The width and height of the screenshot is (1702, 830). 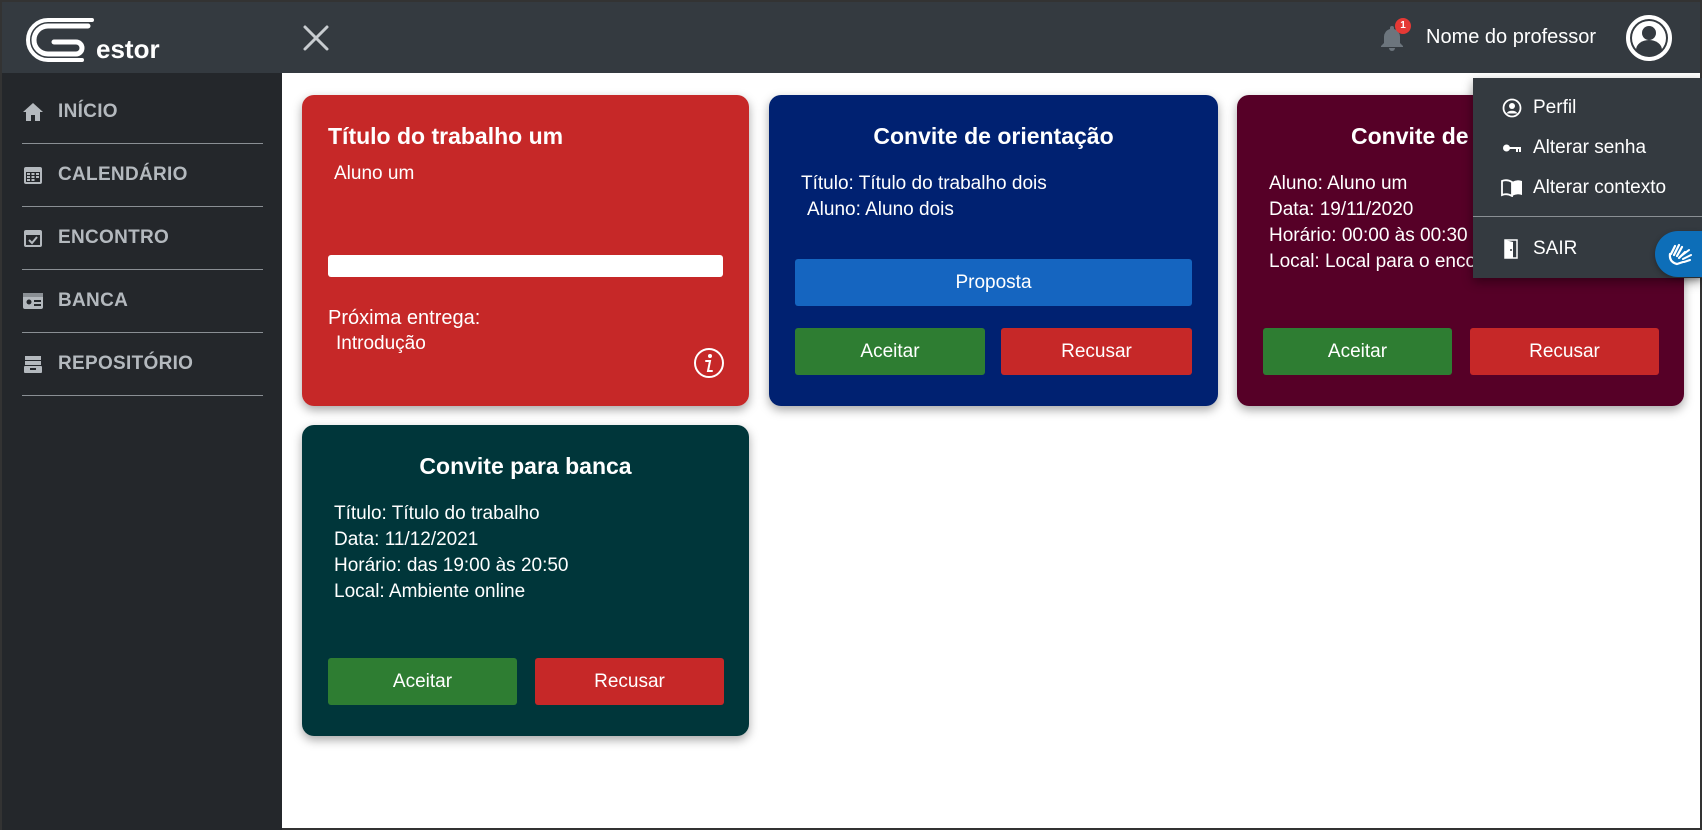 I want to click on sidebar-item-encontro: ENCONTRO, so click(x=142, y=238).